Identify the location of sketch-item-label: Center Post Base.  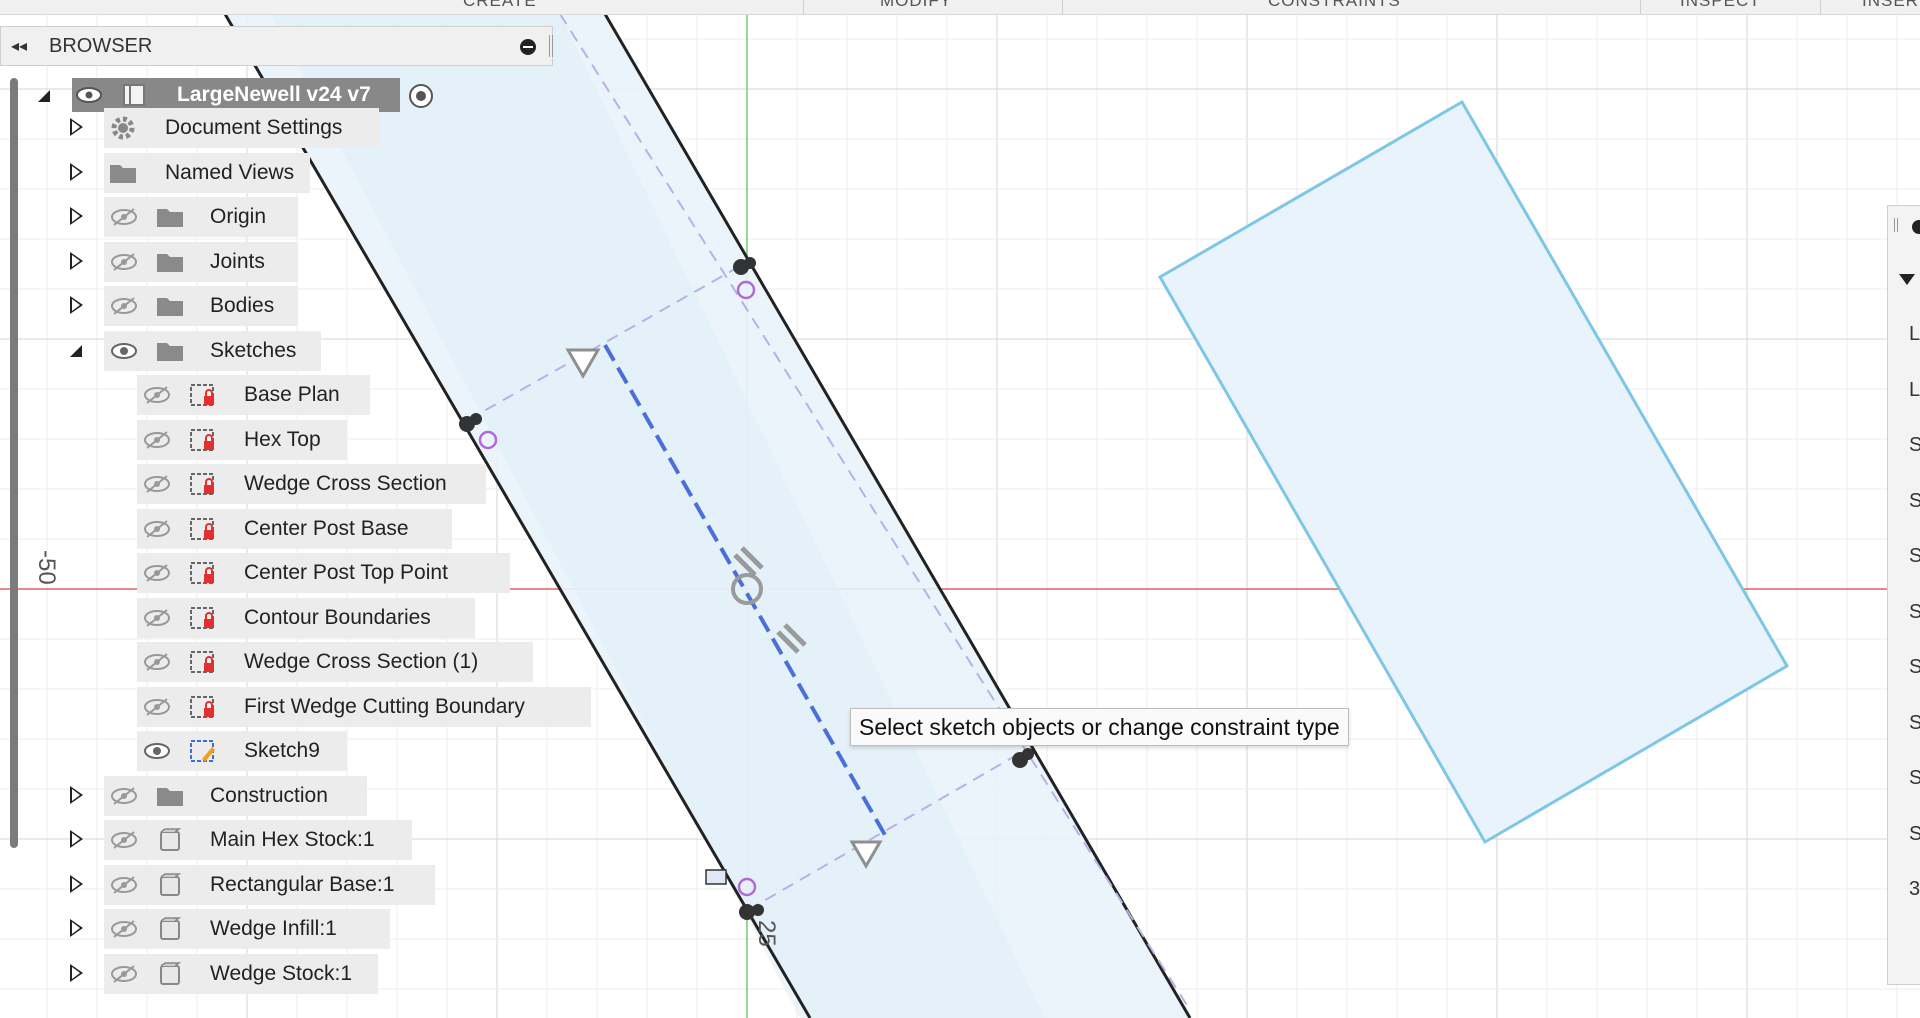
(326, 528).